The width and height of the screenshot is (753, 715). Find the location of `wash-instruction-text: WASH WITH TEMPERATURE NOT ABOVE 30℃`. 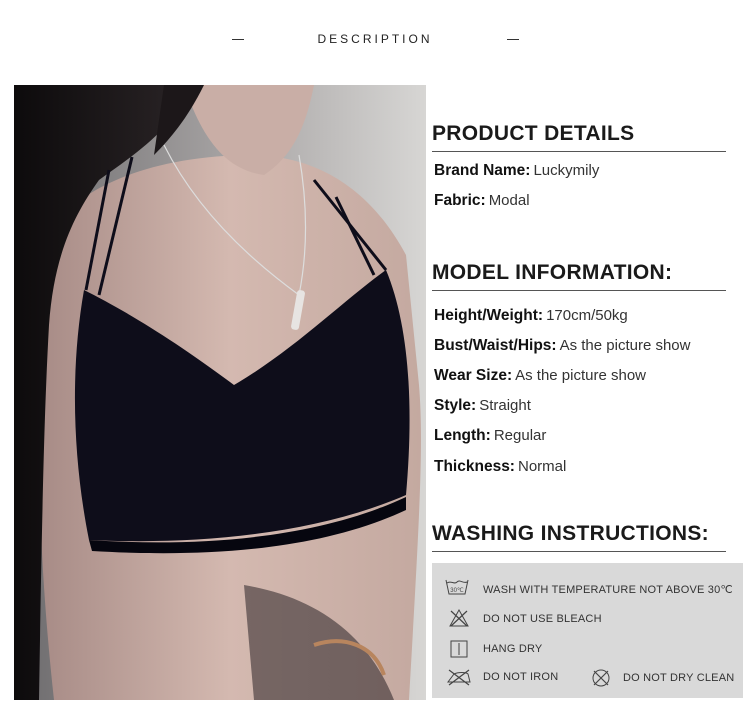

wash-instruction-text: WASH WITH TEMPERATURE NOT ABOVE 30℃ is located at coordinates (608, 590).